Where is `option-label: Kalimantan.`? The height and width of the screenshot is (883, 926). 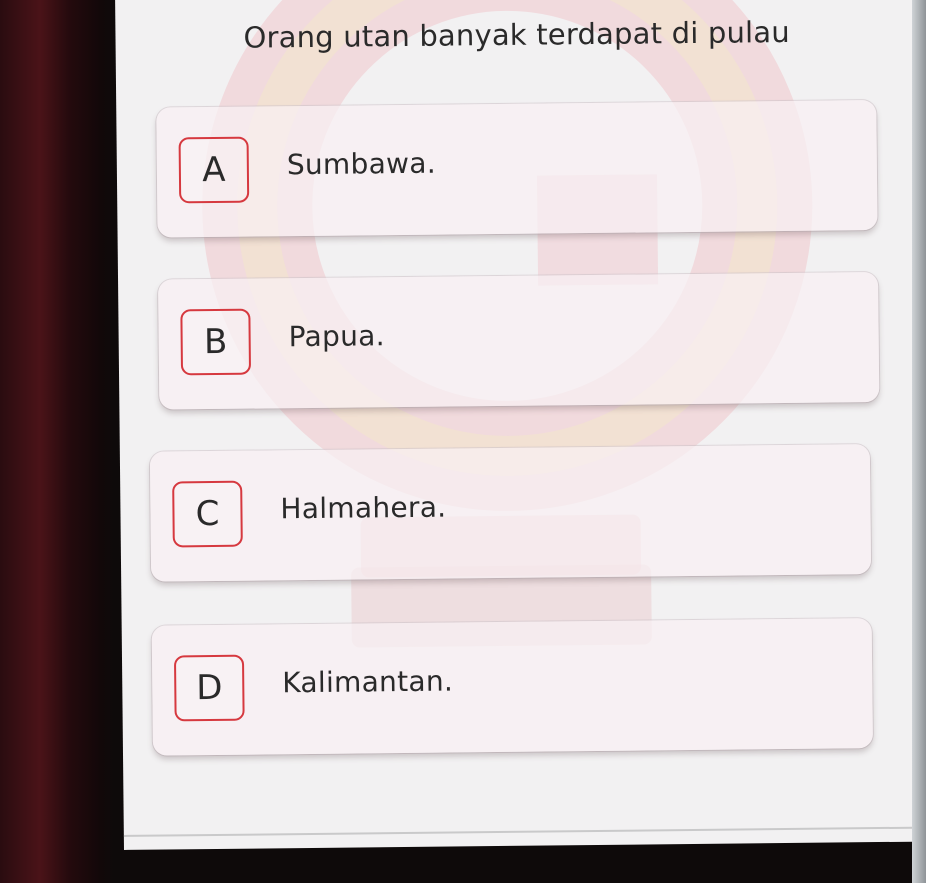 option-label: Kalimantan. is located at coordinates (368, 682).